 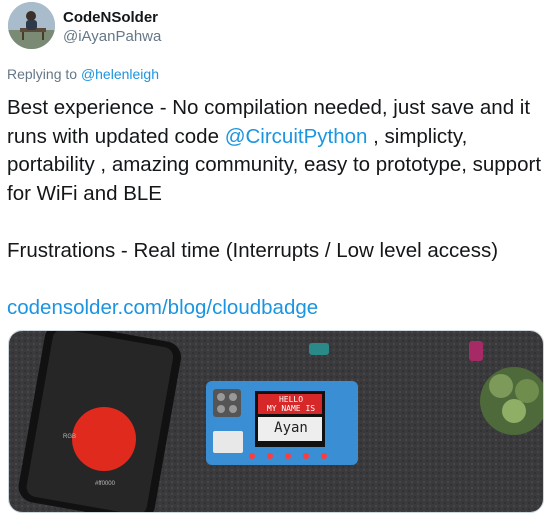 What do you see at coordinates (110, 17) in the screenshot?
I see `display-name: CodeNSolder` at bounding box center [110, 17].